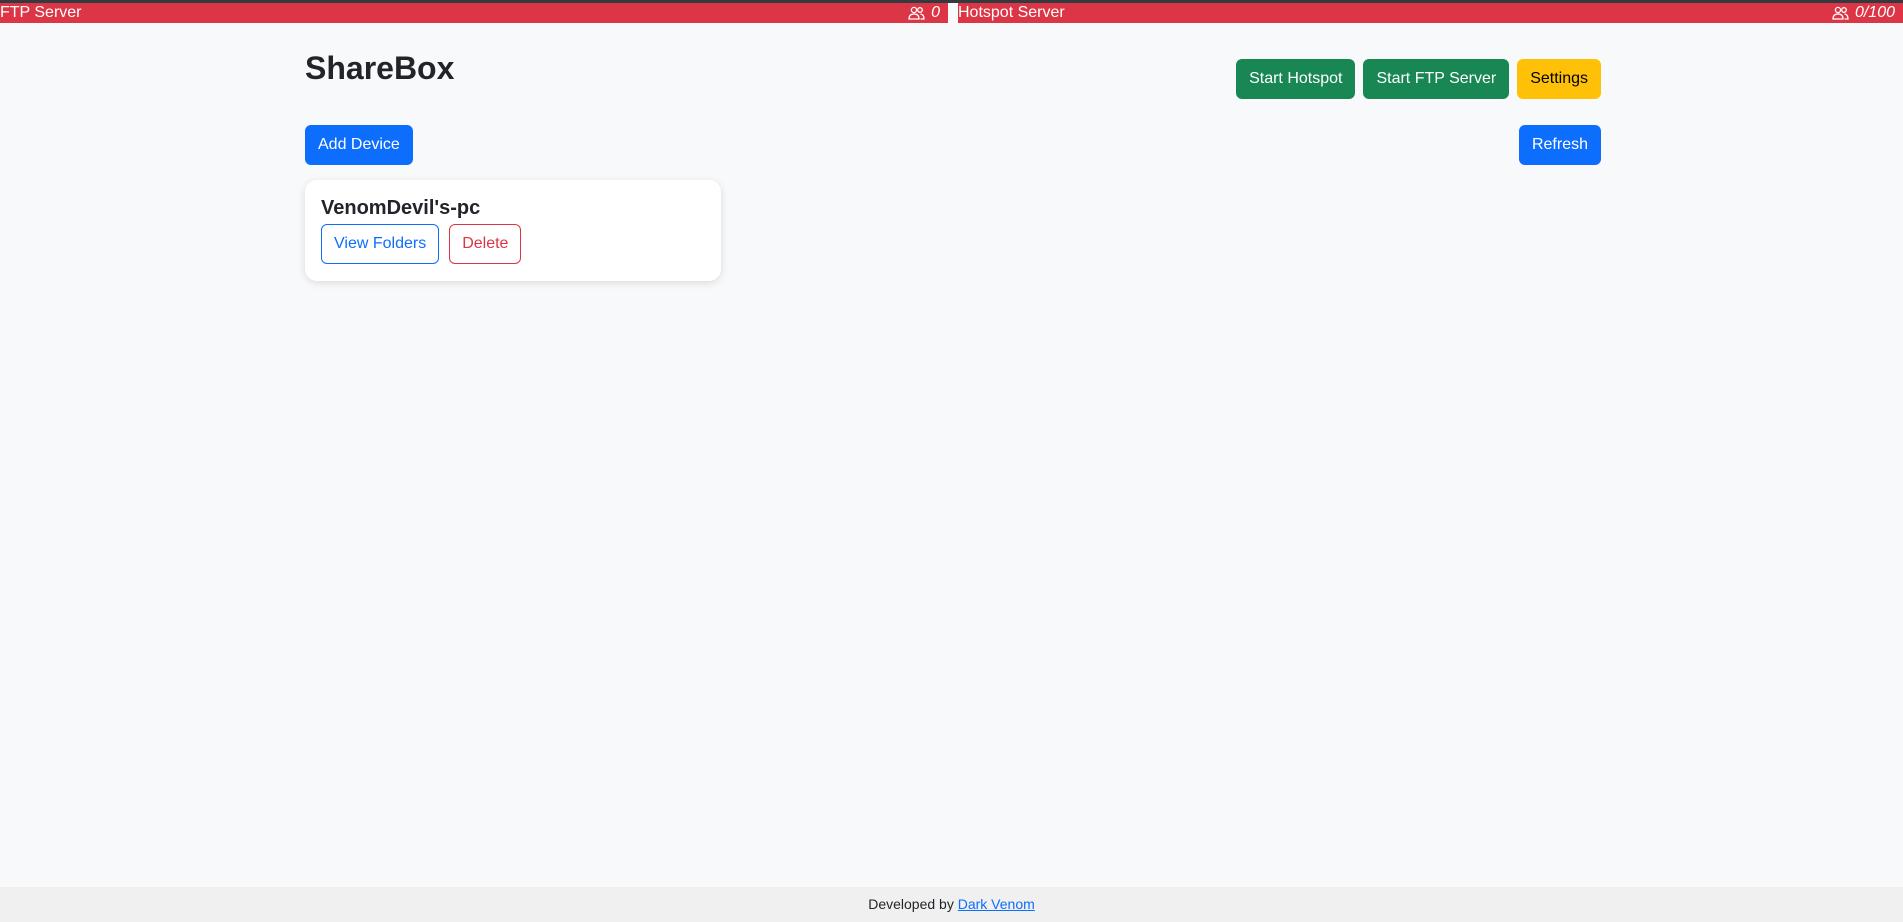 The image size is (1903, 922). I want to click on author-link: Dark Venom, so click(996, 904).